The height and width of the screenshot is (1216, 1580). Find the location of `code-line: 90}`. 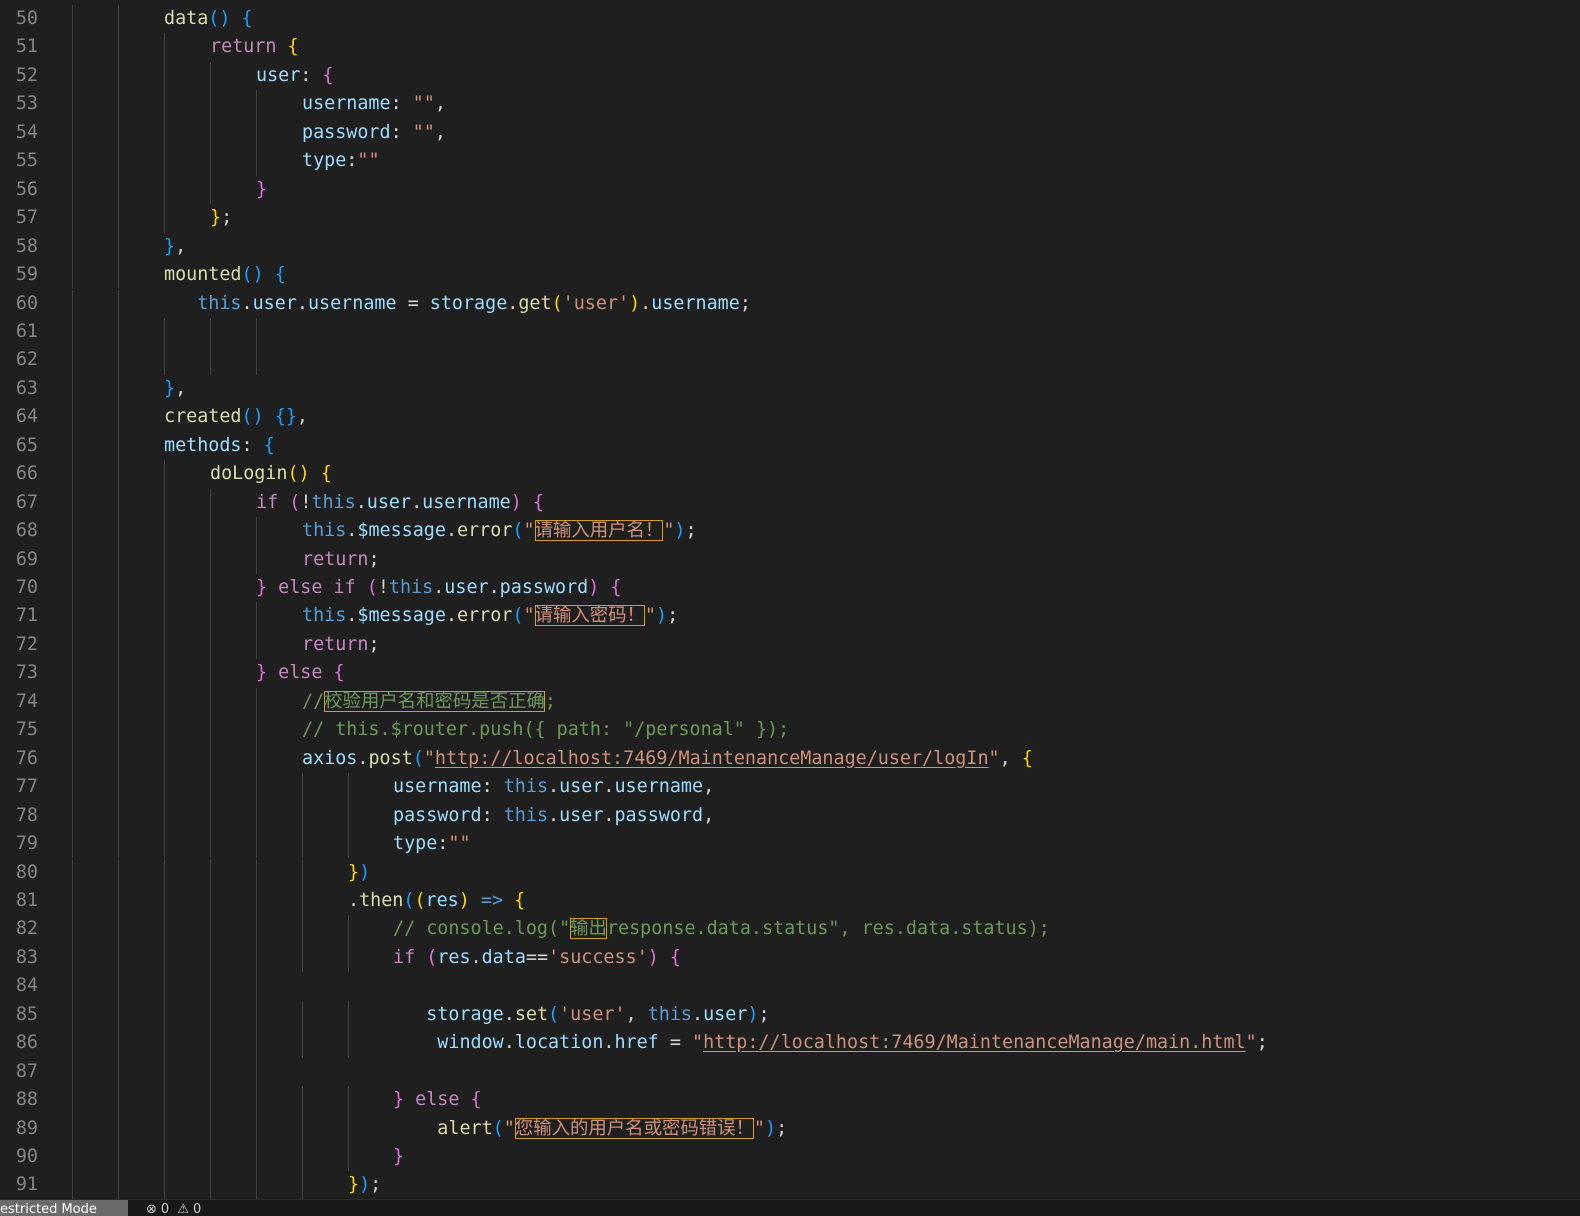

code-line: 90} is located at coordinates (790, 1157).